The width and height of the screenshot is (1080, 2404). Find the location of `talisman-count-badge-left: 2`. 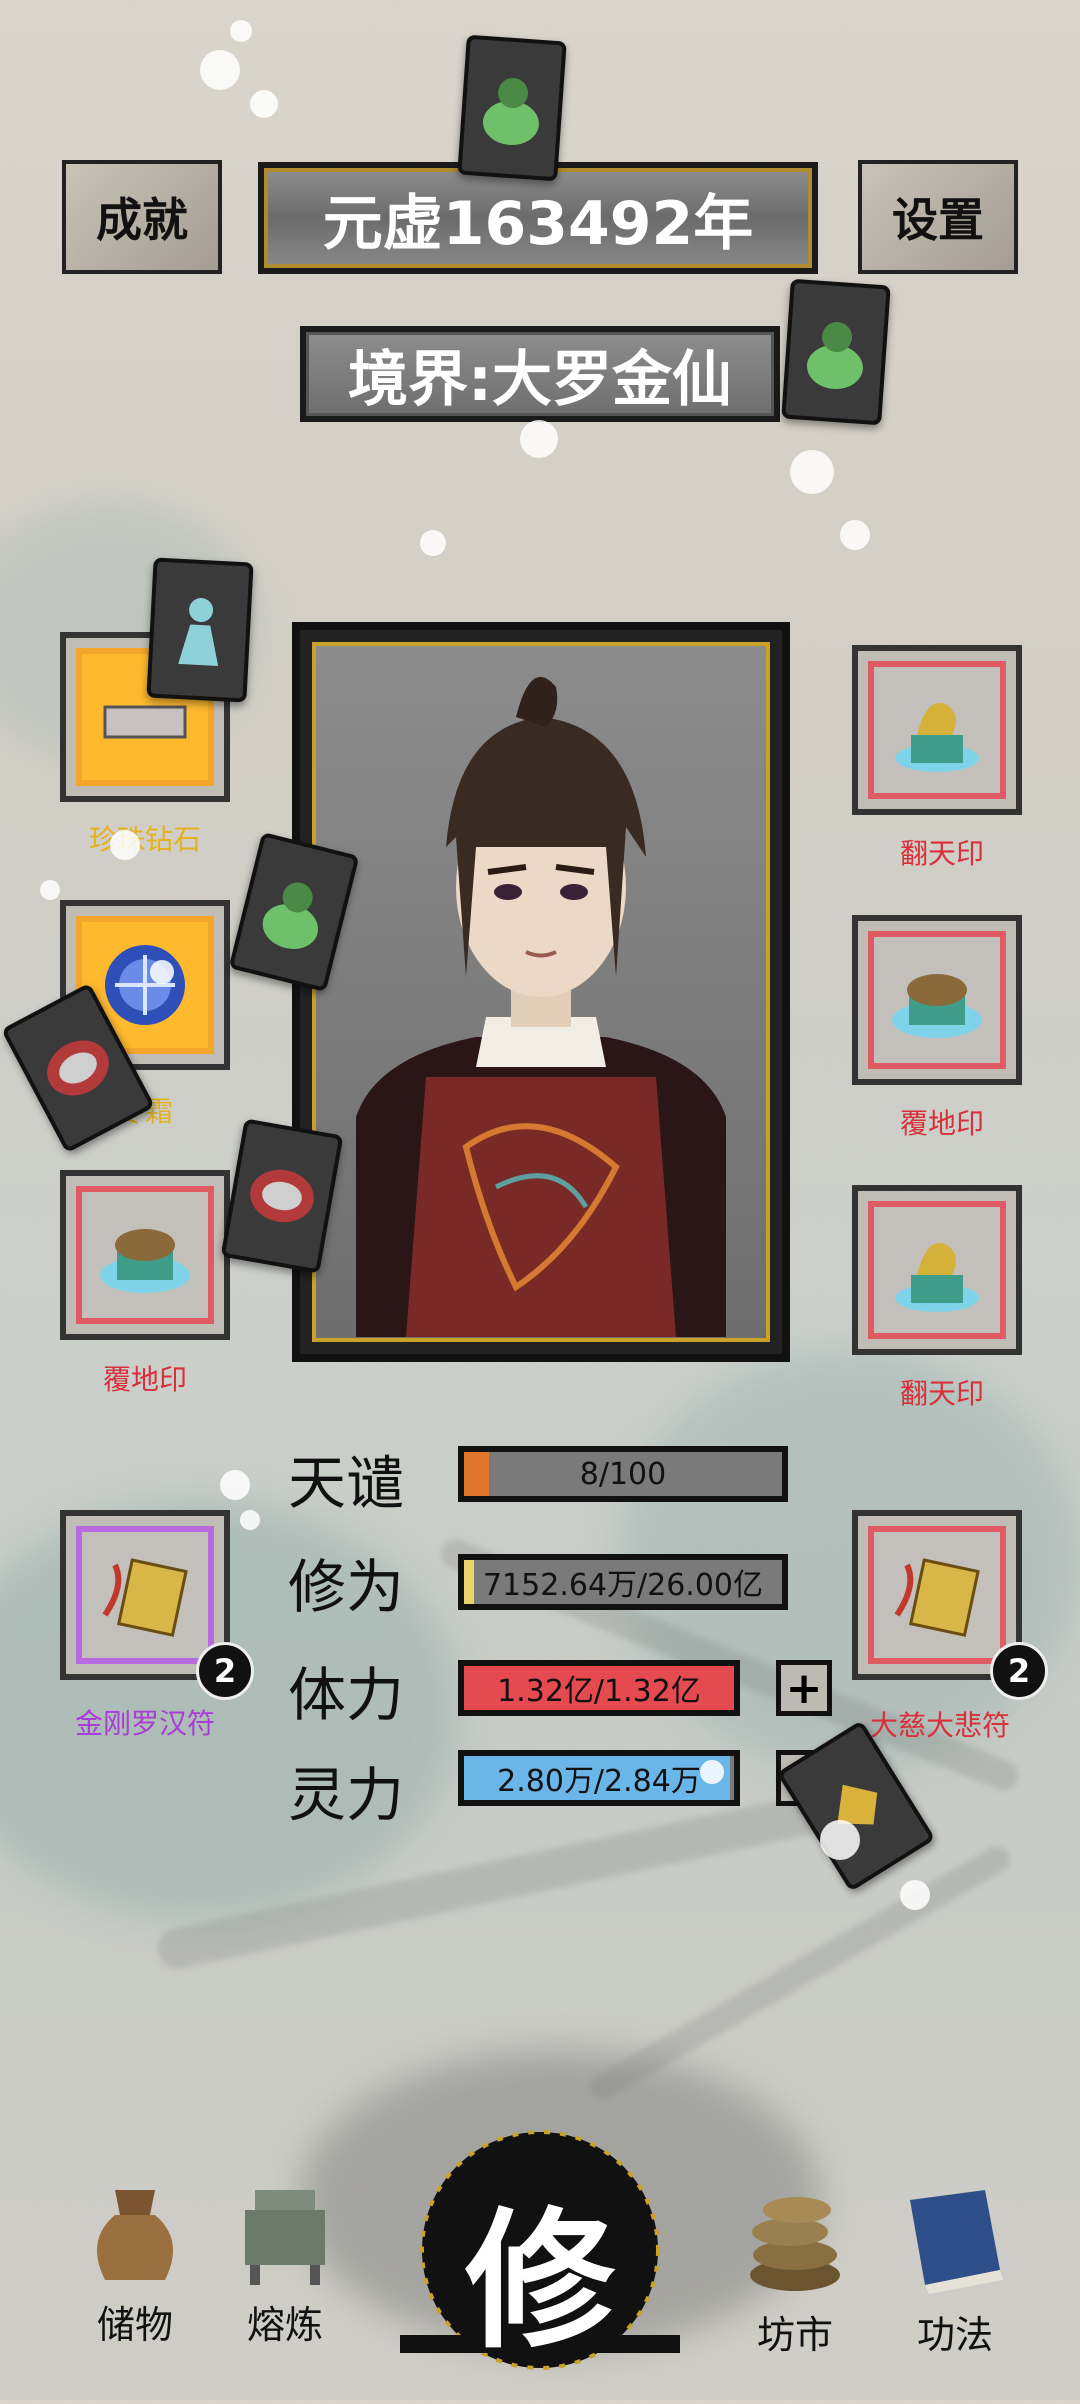

talisman-count-badge-left: 2 is located at coordinates (225, 1671).